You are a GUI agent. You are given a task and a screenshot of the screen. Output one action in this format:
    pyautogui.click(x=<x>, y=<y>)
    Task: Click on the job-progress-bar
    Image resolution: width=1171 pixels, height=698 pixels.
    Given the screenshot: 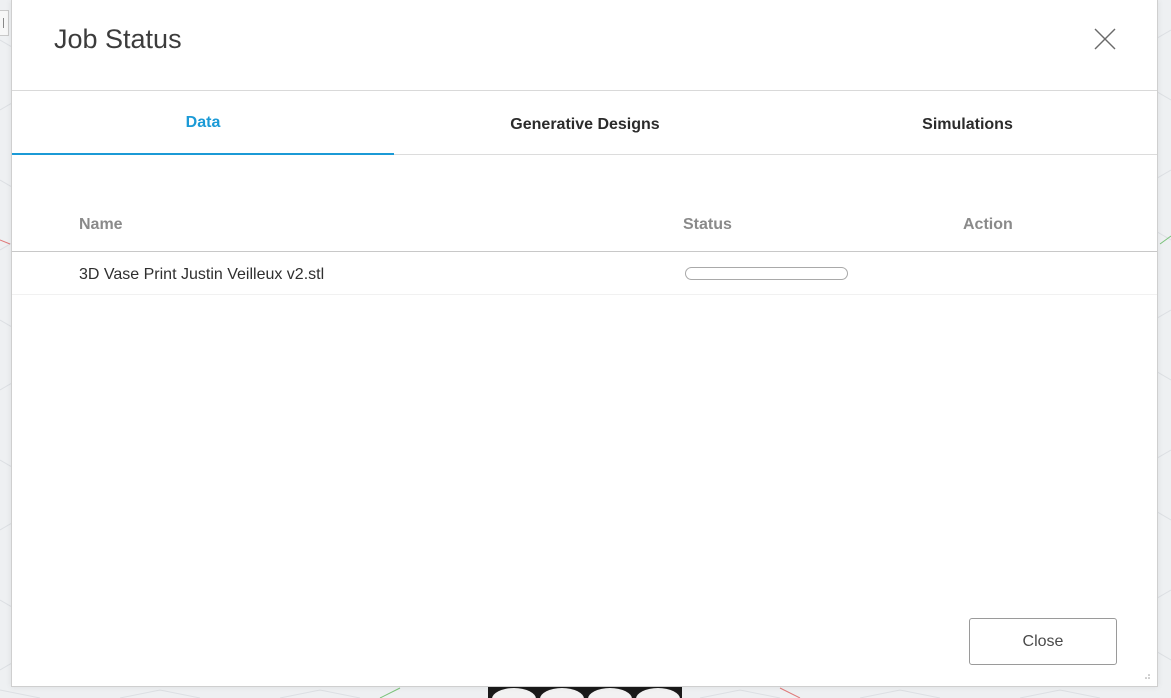 What is the action you would take?
    pyautogui.click(x=766, y=273)
    